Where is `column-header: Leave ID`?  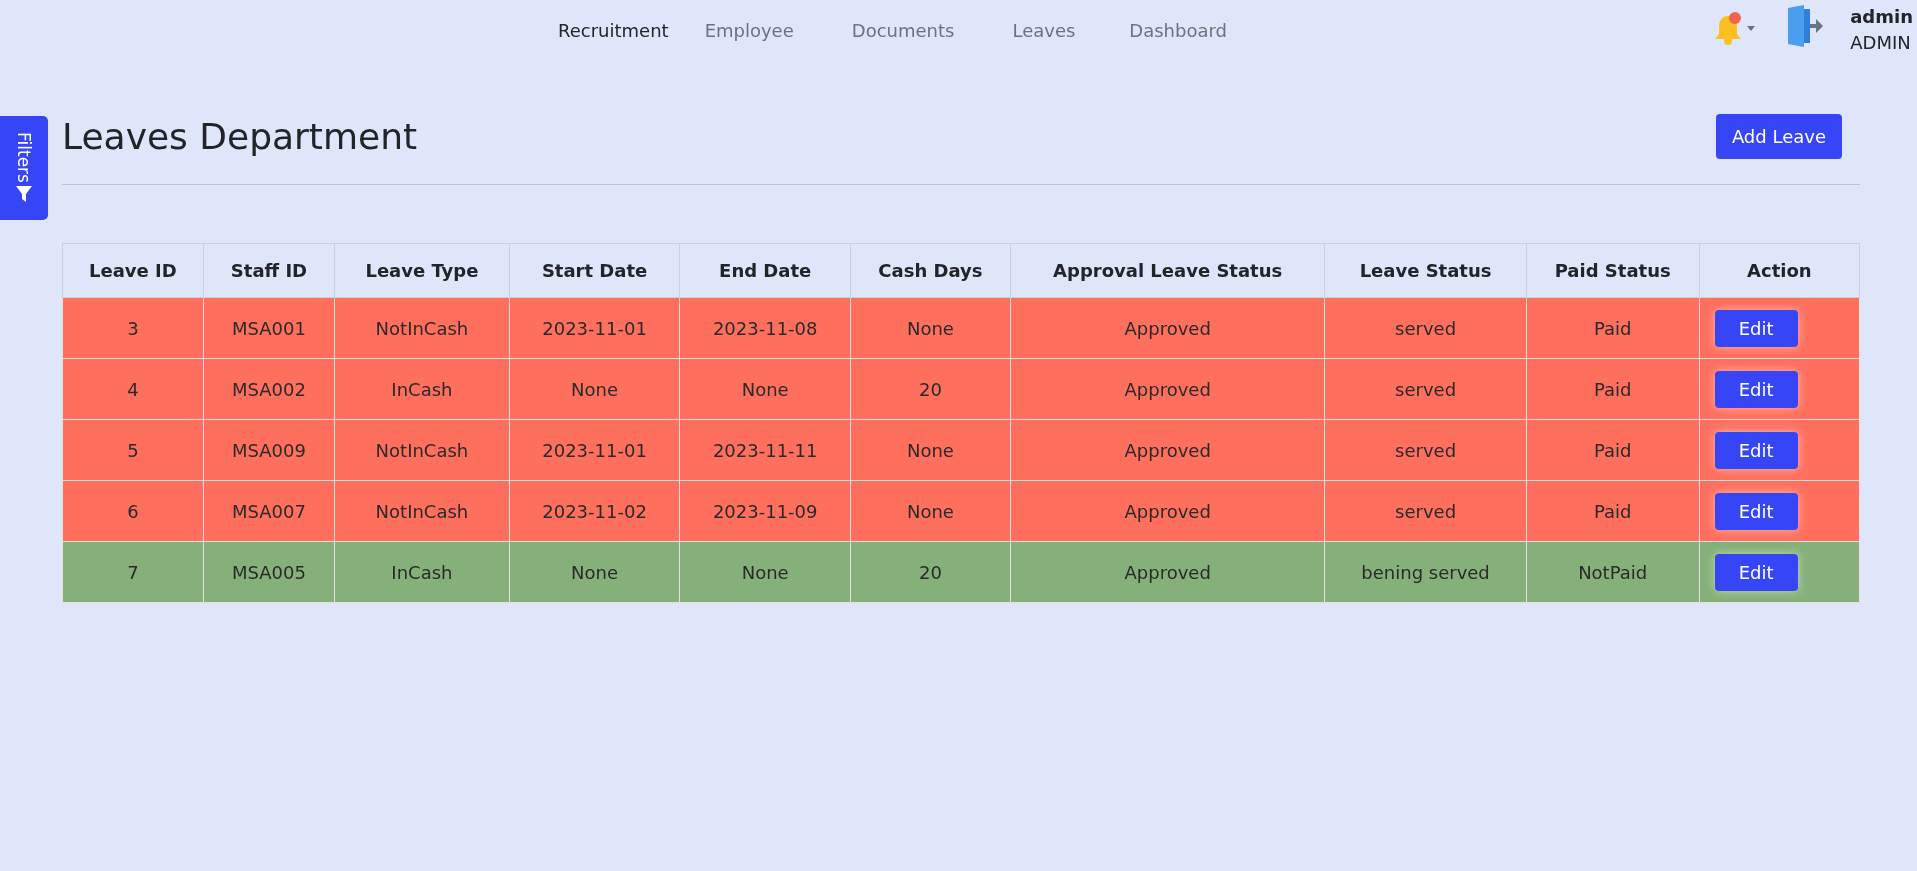
column-header: Leave ID is located at coordinates (133, 270).